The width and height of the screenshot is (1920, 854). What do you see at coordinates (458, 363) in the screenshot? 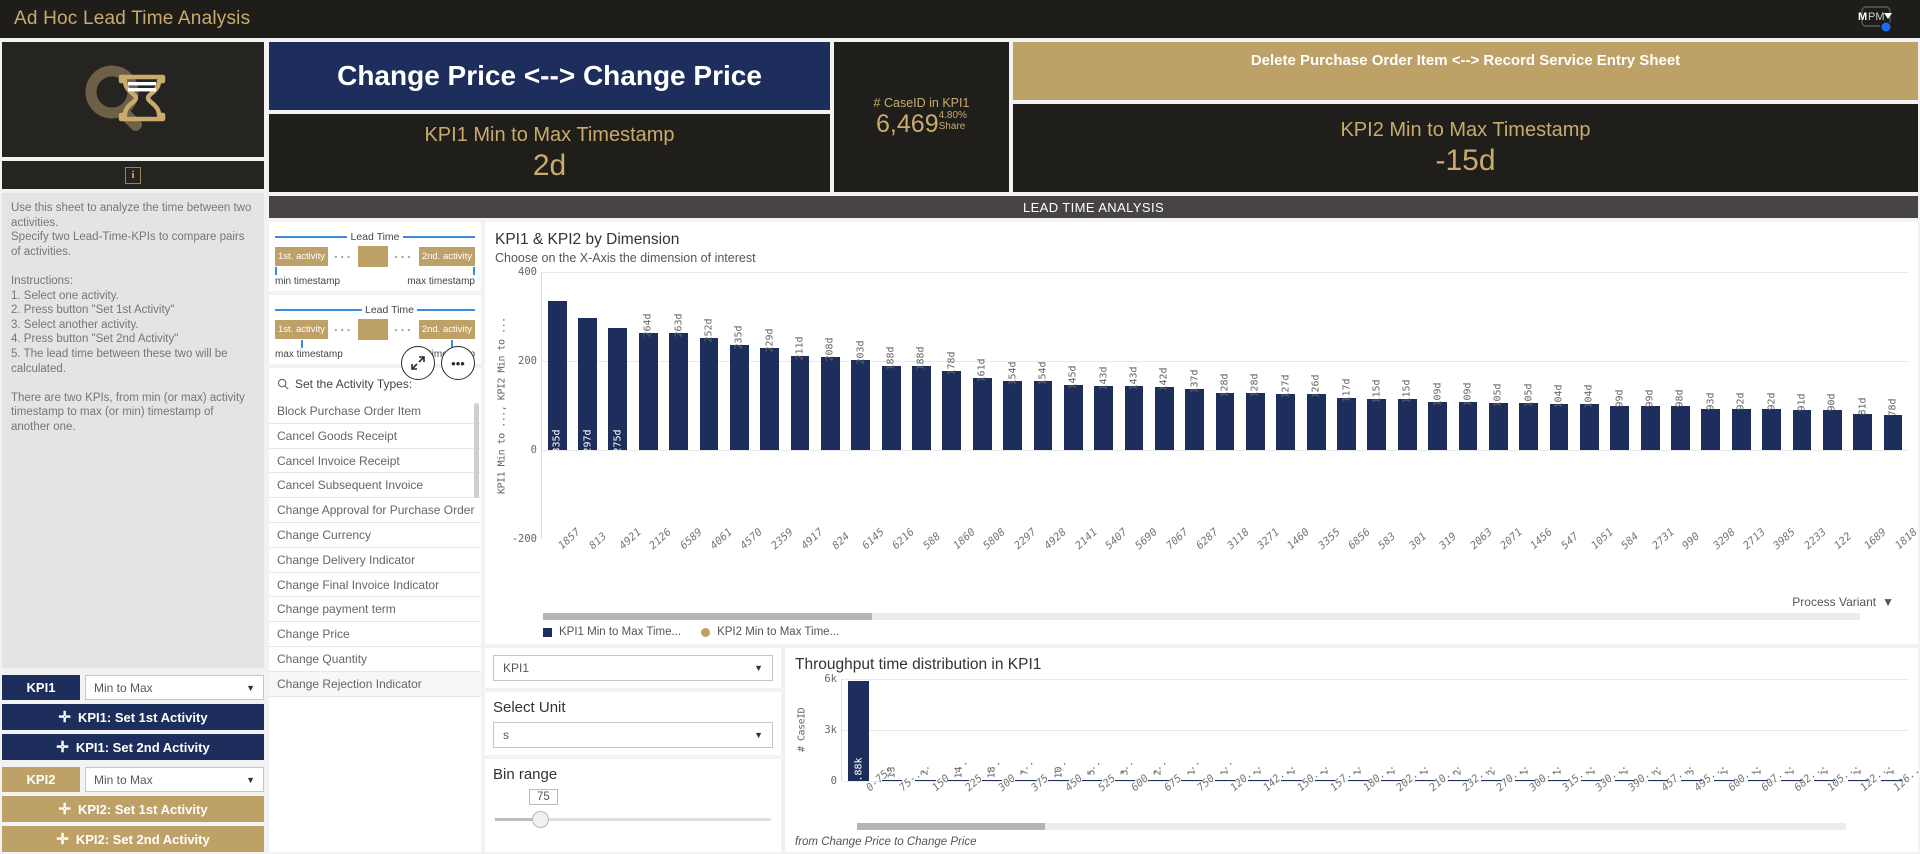
I see `more-options-icon: •••` at bounding box center [458, 363].